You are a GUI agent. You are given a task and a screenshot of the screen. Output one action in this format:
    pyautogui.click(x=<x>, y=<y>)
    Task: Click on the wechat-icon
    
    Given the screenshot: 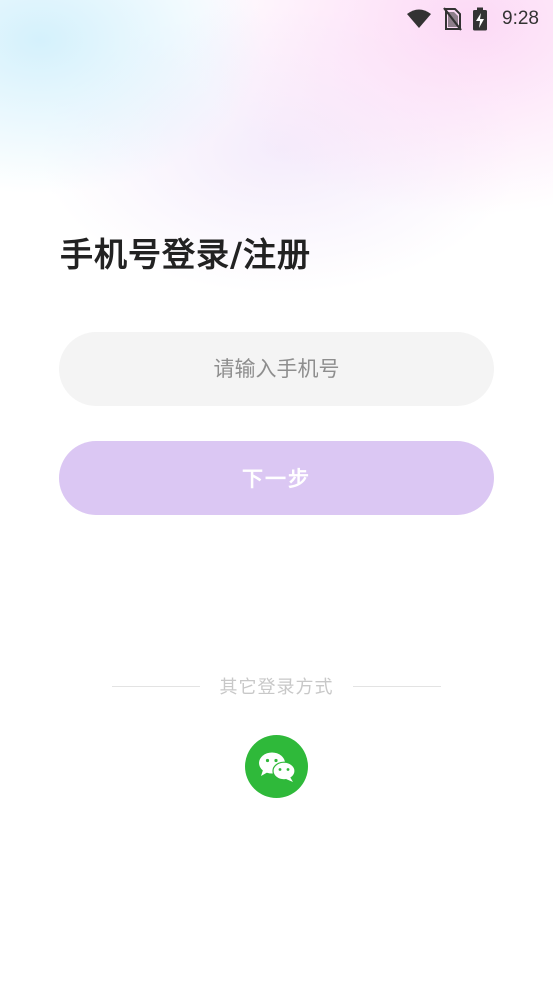 What is the action you would take?
    pyautogui.click(x=277, y=767)
    